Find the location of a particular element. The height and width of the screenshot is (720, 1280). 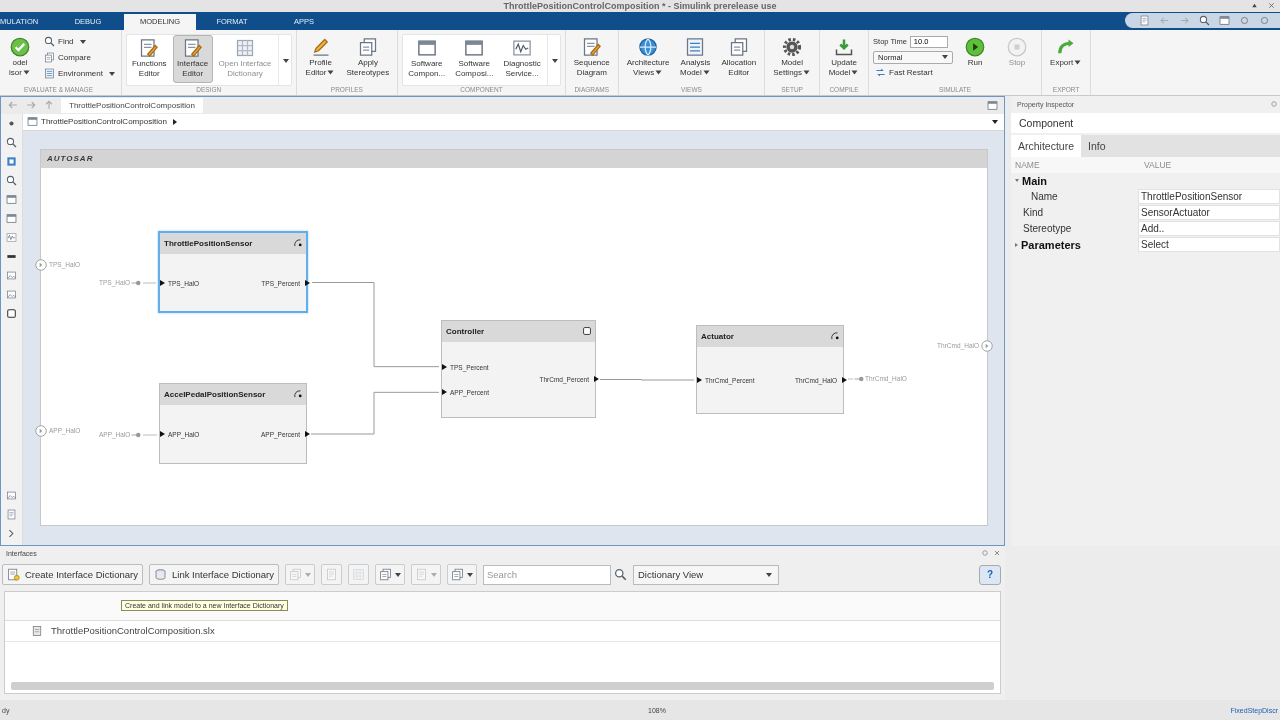

editor-tab: ThrottlePositionControlComposition is located at coordinates (132, 105).